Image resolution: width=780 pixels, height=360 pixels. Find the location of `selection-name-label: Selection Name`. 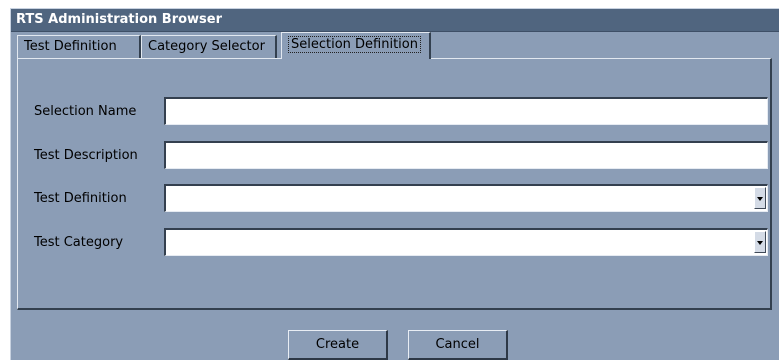

selection-name-label: Selection Name is located at coordinates (85, 111).